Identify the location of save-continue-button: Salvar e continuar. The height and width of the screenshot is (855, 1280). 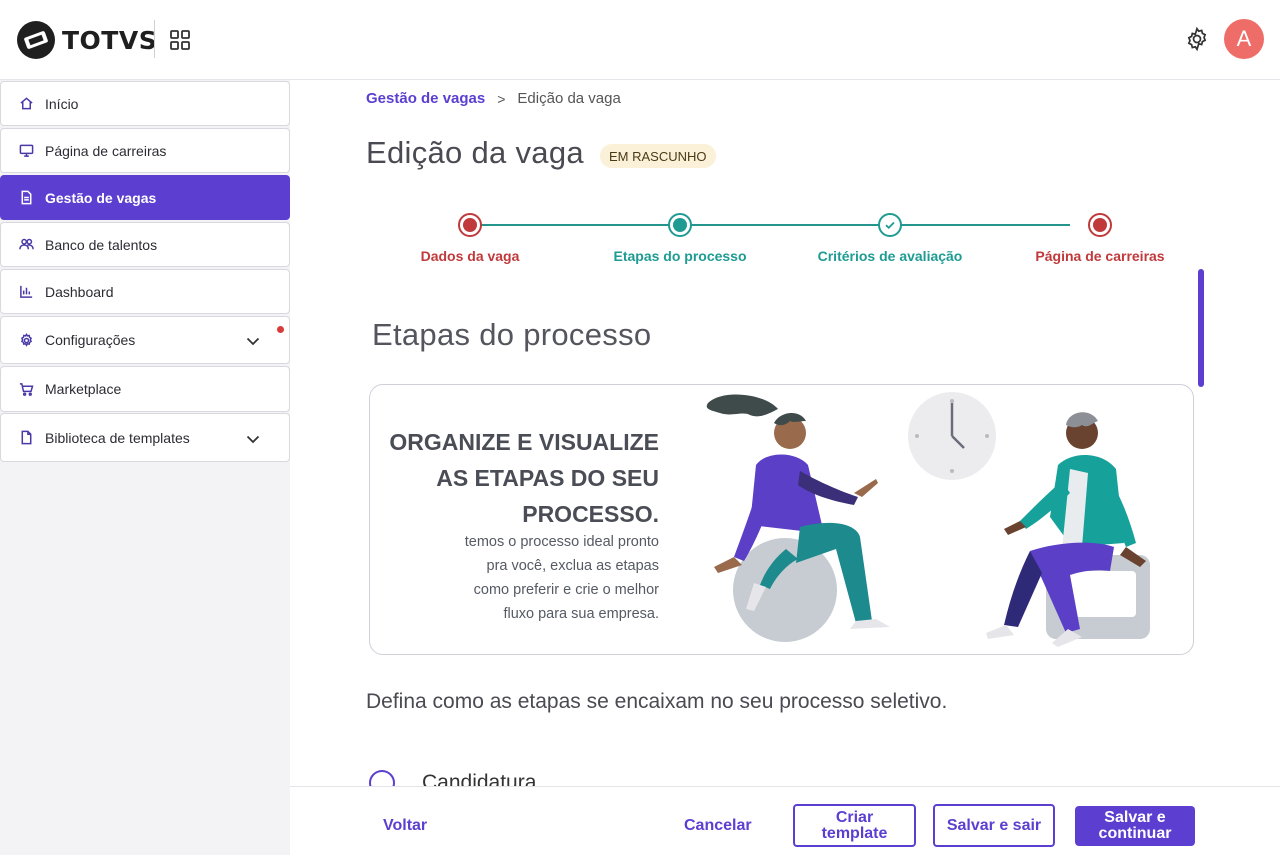
(1135, 826).